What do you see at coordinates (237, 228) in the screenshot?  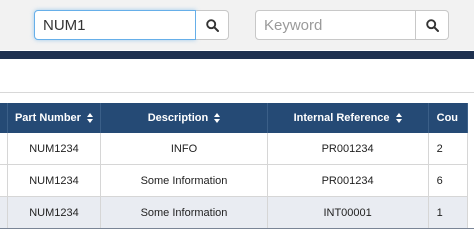 I see `table-bottom-border` at bounding box center [237, 228].